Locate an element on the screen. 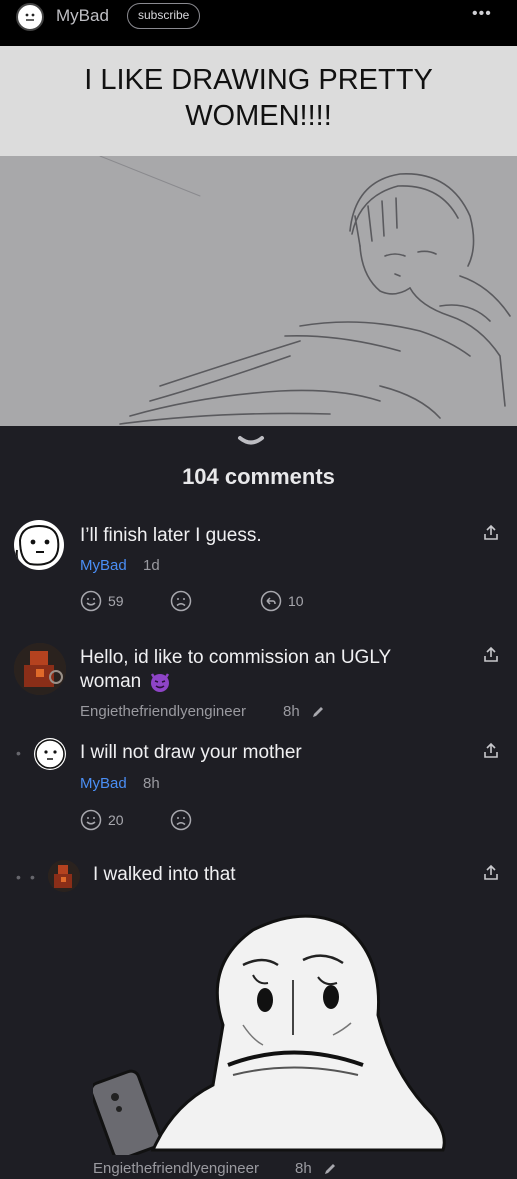 Image resolution: width=517 pixels, height=1179 pixels. comment-text-line-2: woman is located at coordinates (111, 681).